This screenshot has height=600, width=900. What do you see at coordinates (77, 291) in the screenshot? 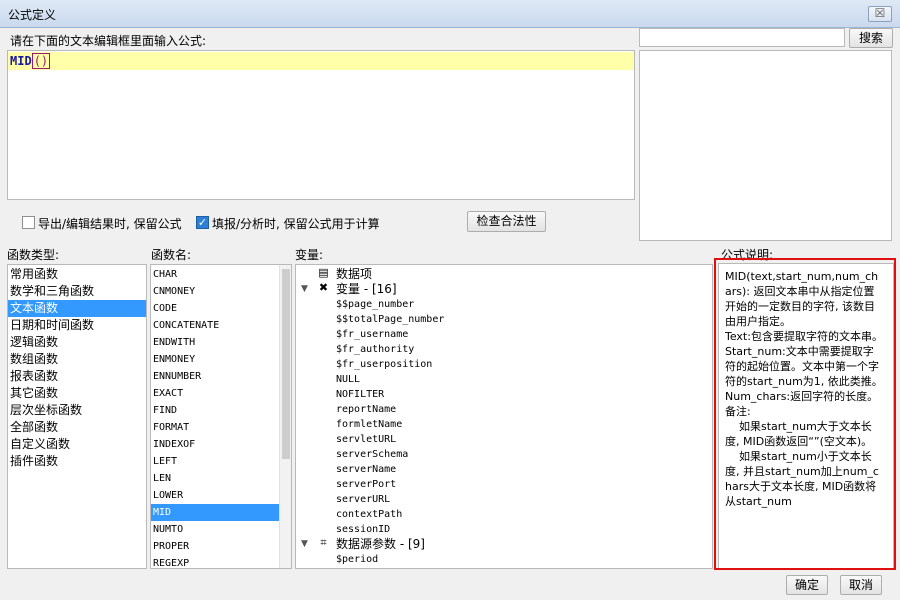
I see `function-type-item: 数学和三角函数` at bounding box center [77, 291].